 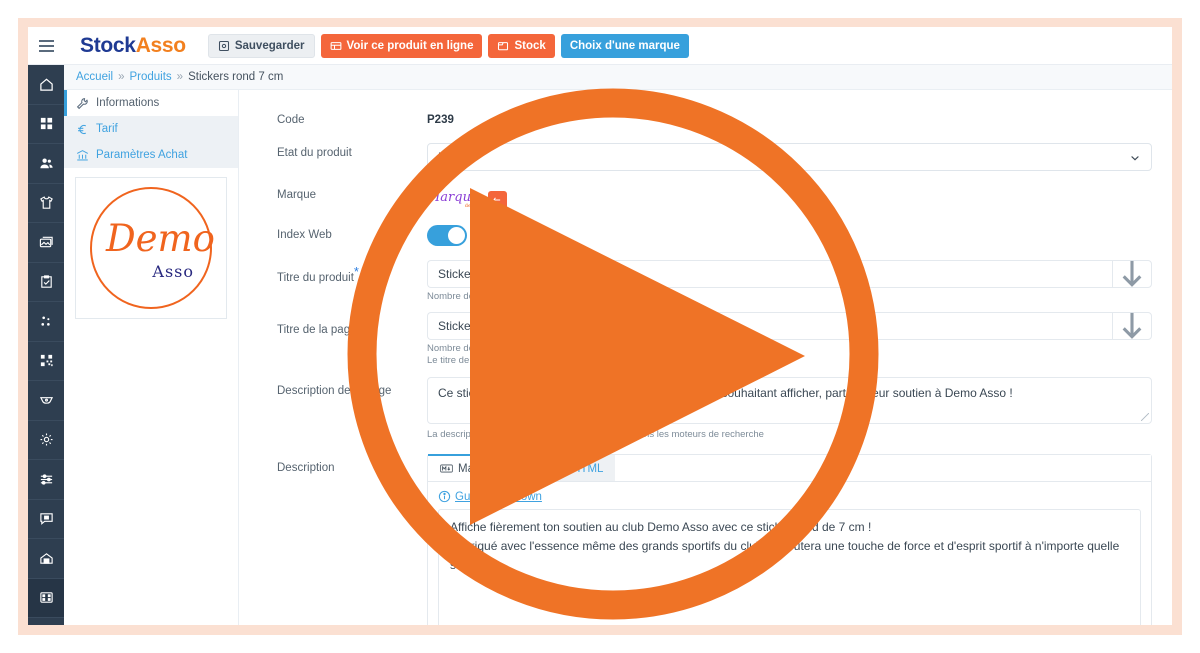 I want to click on label-description: Description, so click(x=306, y=468).